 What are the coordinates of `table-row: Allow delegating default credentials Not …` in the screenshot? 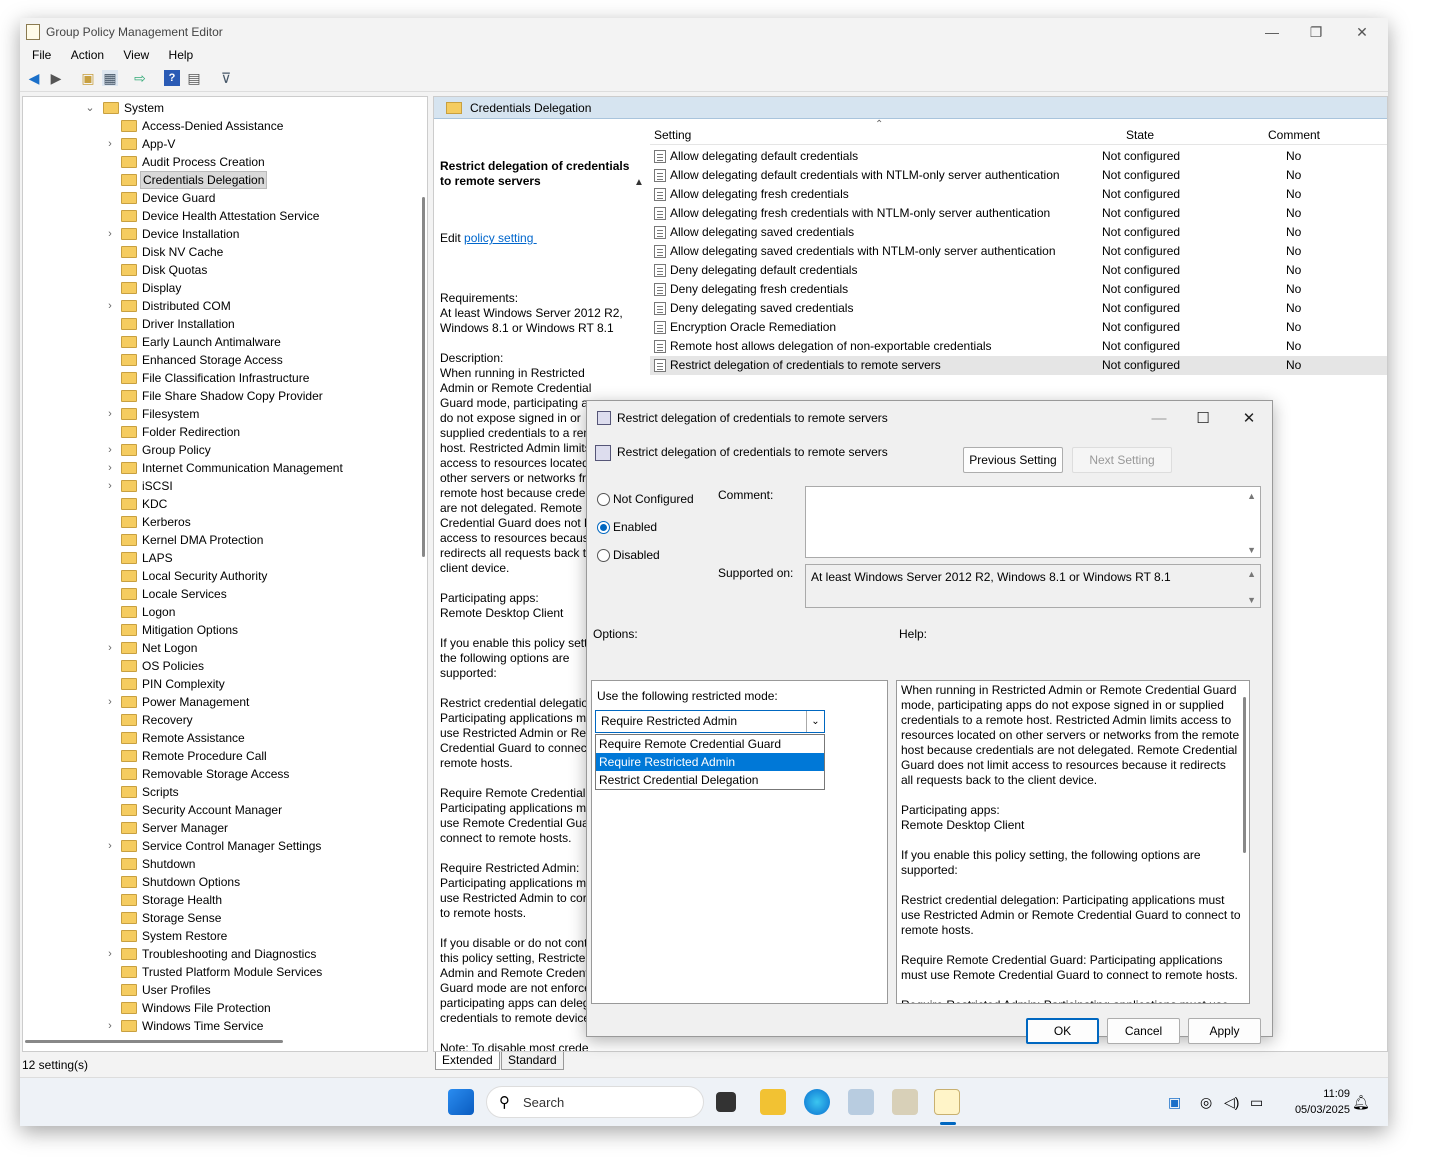 It's located at (1018, 156).